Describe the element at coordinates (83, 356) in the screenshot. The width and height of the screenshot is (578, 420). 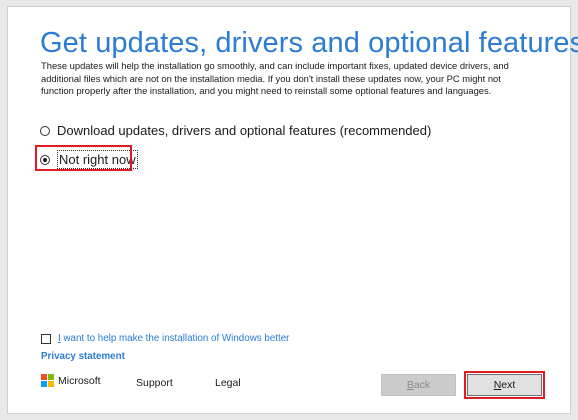
I see `privacy-statement-link: Privacy statement` at that location.